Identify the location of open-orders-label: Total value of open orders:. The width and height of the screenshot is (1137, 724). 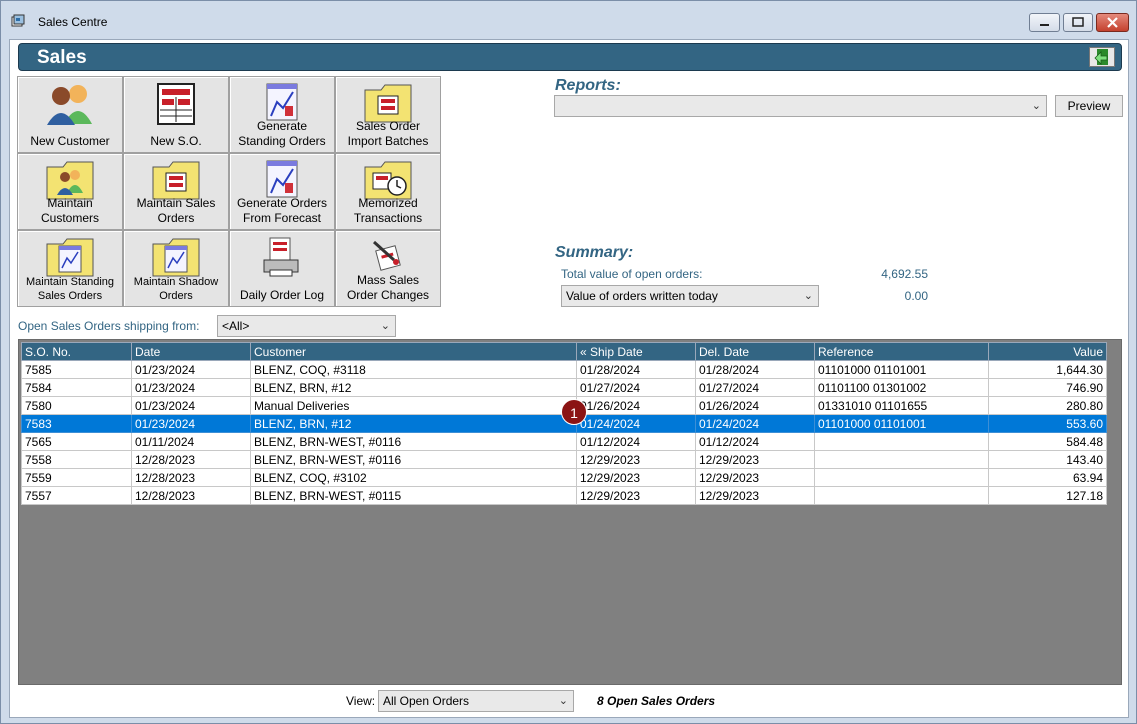
(632, 274).